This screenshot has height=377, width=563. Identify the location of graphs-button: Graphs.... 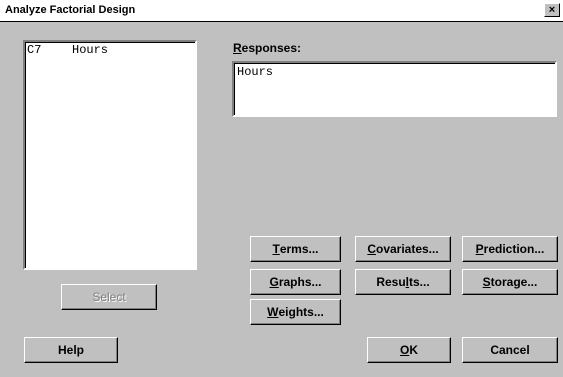
(295, 282).